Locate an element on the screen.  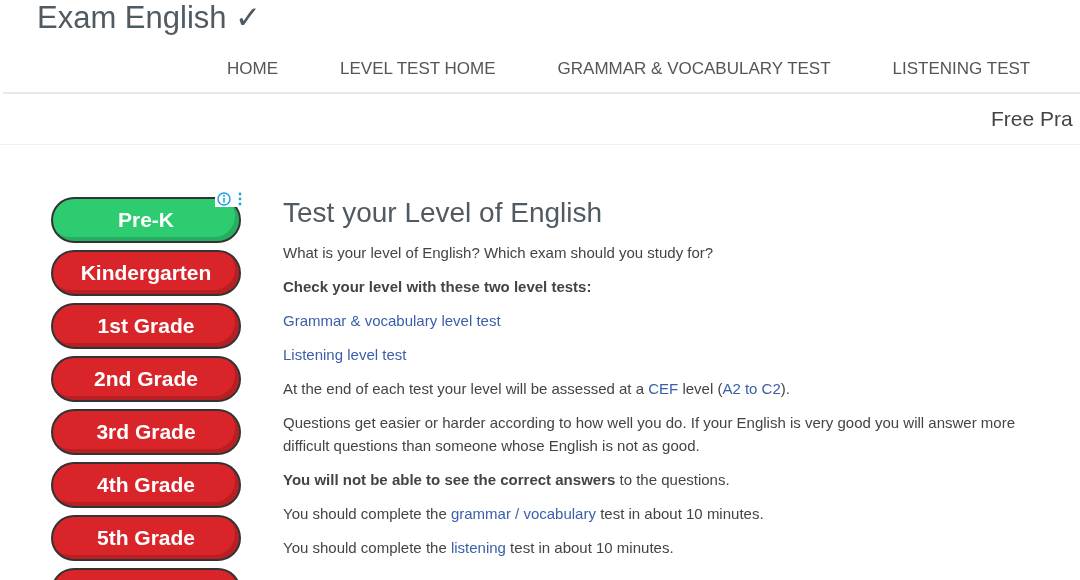
ad-info-icon is located at coordinates (230, 199).